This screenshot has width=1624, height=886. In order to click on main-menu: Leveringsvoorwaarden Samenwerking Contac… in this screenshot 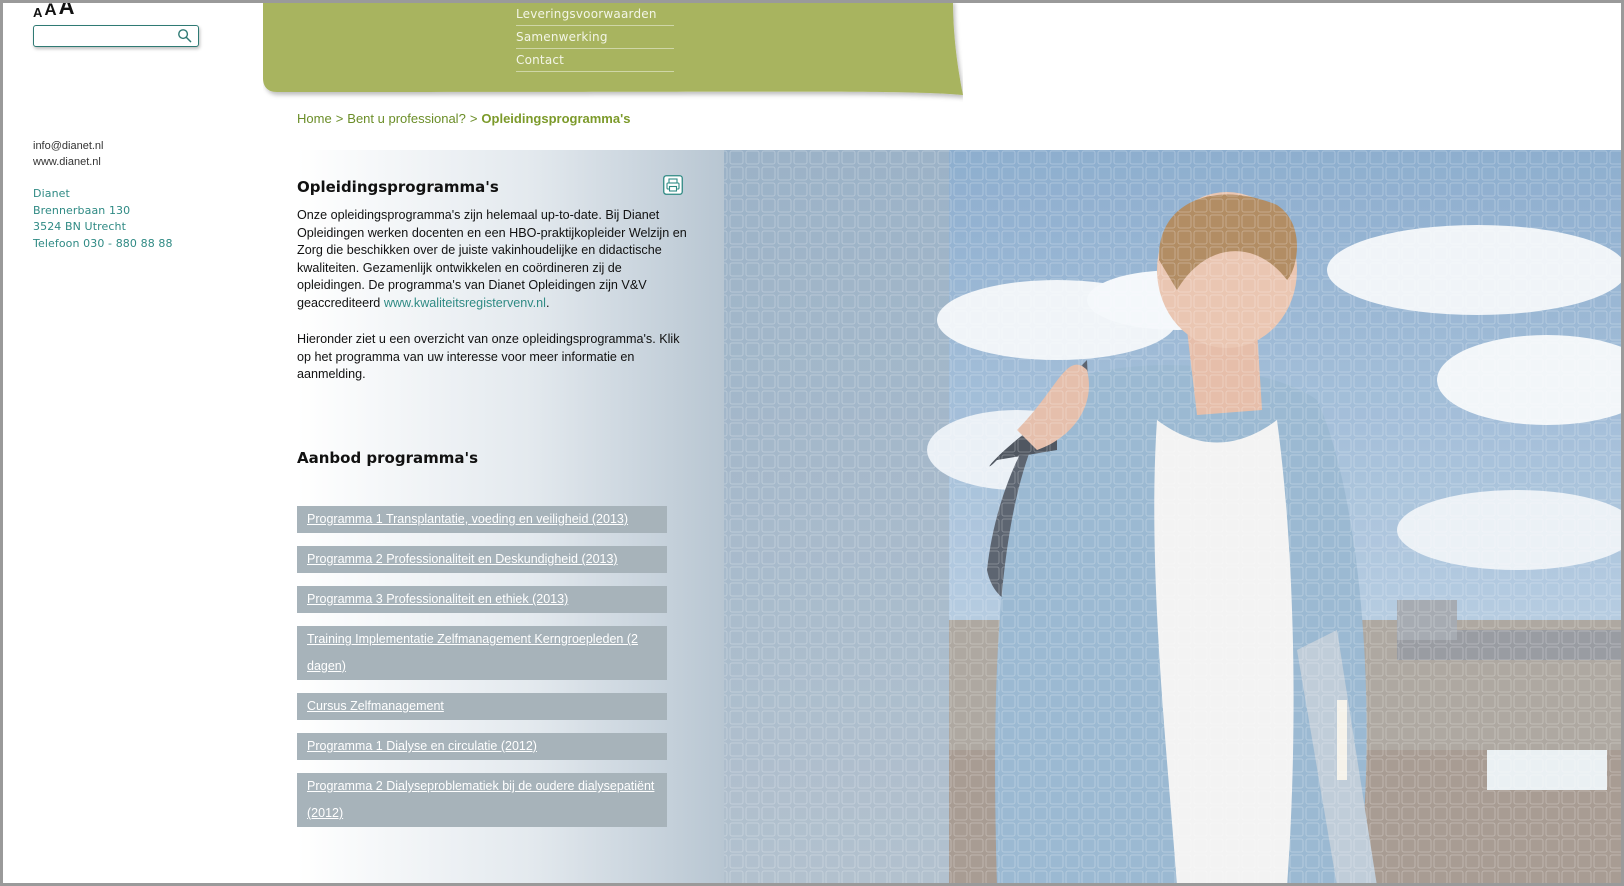, I will do `click(595, 37)`.